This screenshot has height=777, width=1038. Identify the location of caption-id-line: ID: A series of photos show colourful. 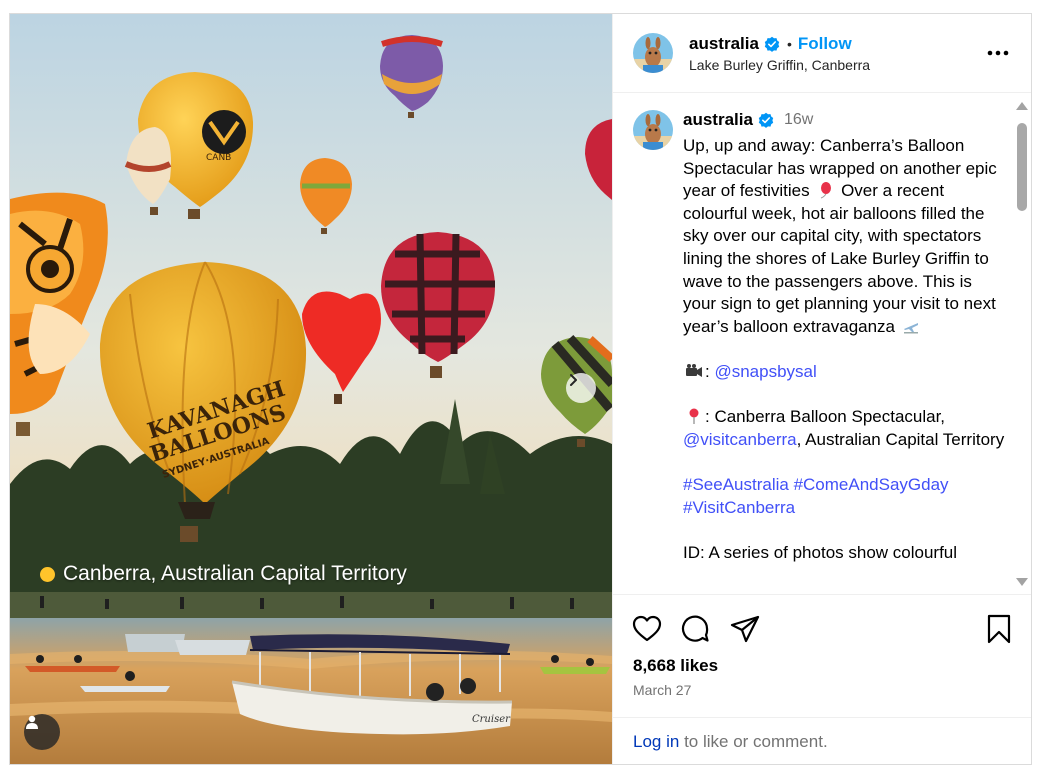
(820, 552).